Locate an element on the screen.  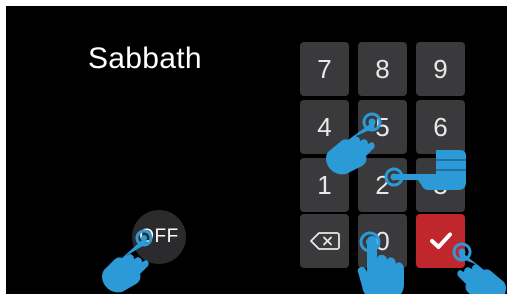
backspace-icon is located at coordinates (324, 241).